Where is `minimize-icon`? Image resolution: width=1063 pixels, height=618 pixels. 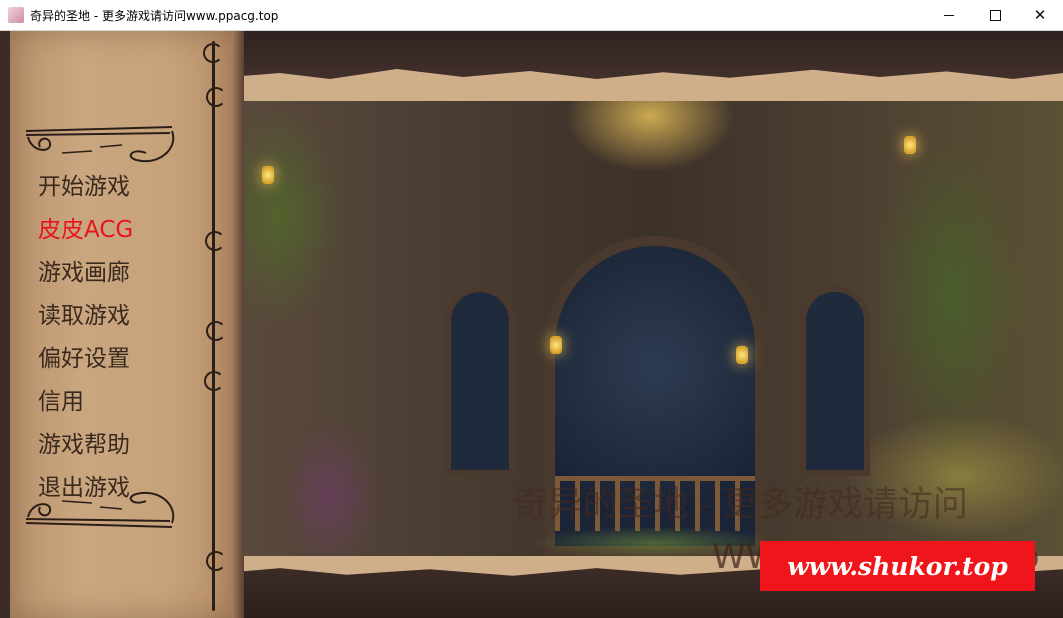 minimize-icon is located at coordinates (949, 15).